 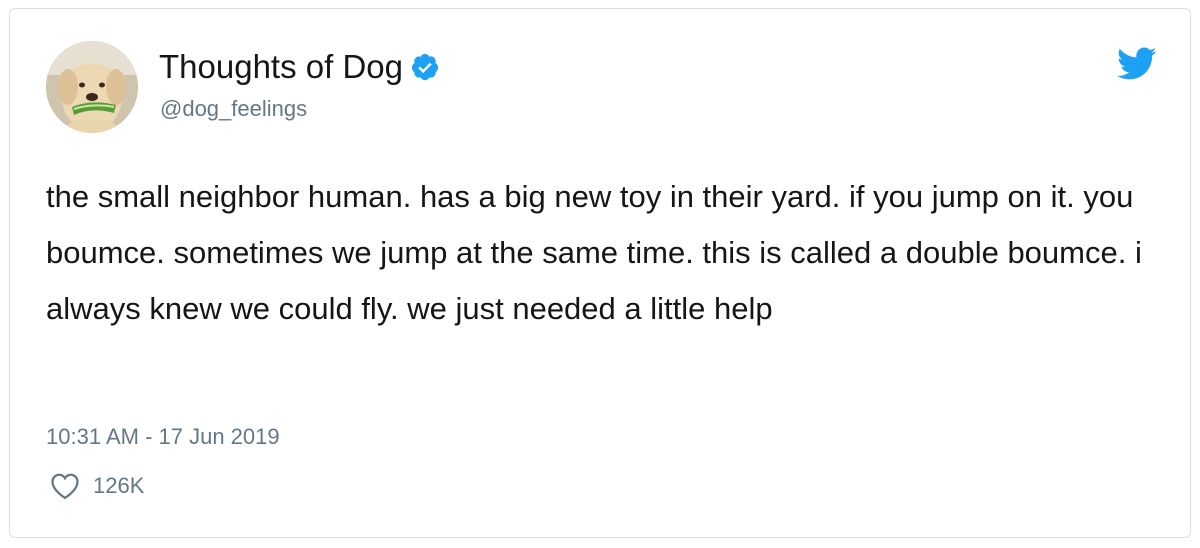 What do you see at coordinates (233, 109) in the screenshot?
I see `author-handle: @dog_feelings` at bounding box center [233, 109].